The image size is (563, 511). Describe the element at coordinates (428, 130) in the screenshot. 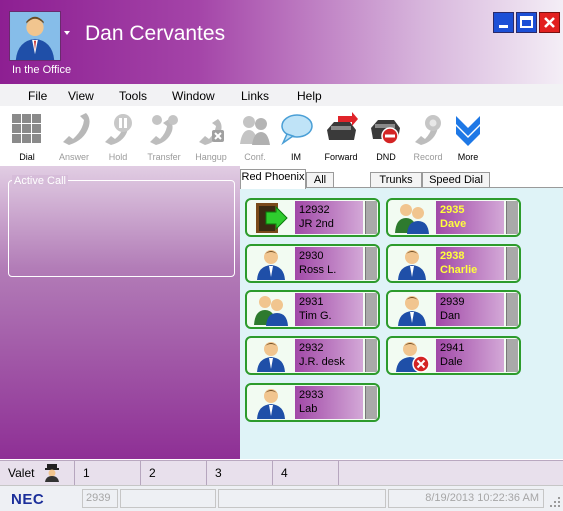

I see `record-icon` at that location.